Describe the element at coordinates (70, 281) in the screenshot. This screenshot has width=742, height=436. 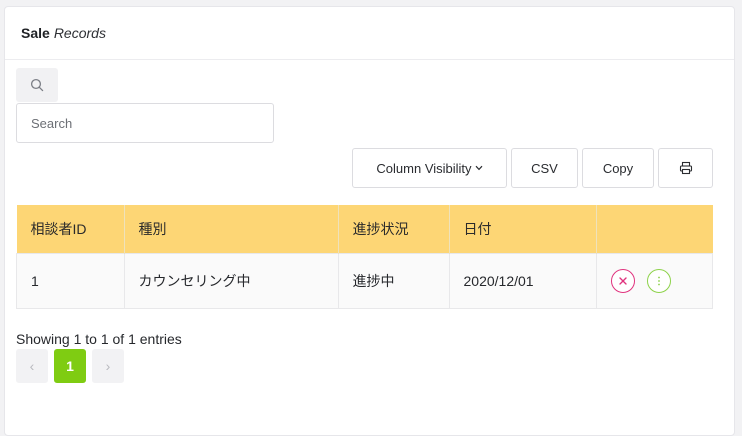
I see `cell-id: 1` at that location.